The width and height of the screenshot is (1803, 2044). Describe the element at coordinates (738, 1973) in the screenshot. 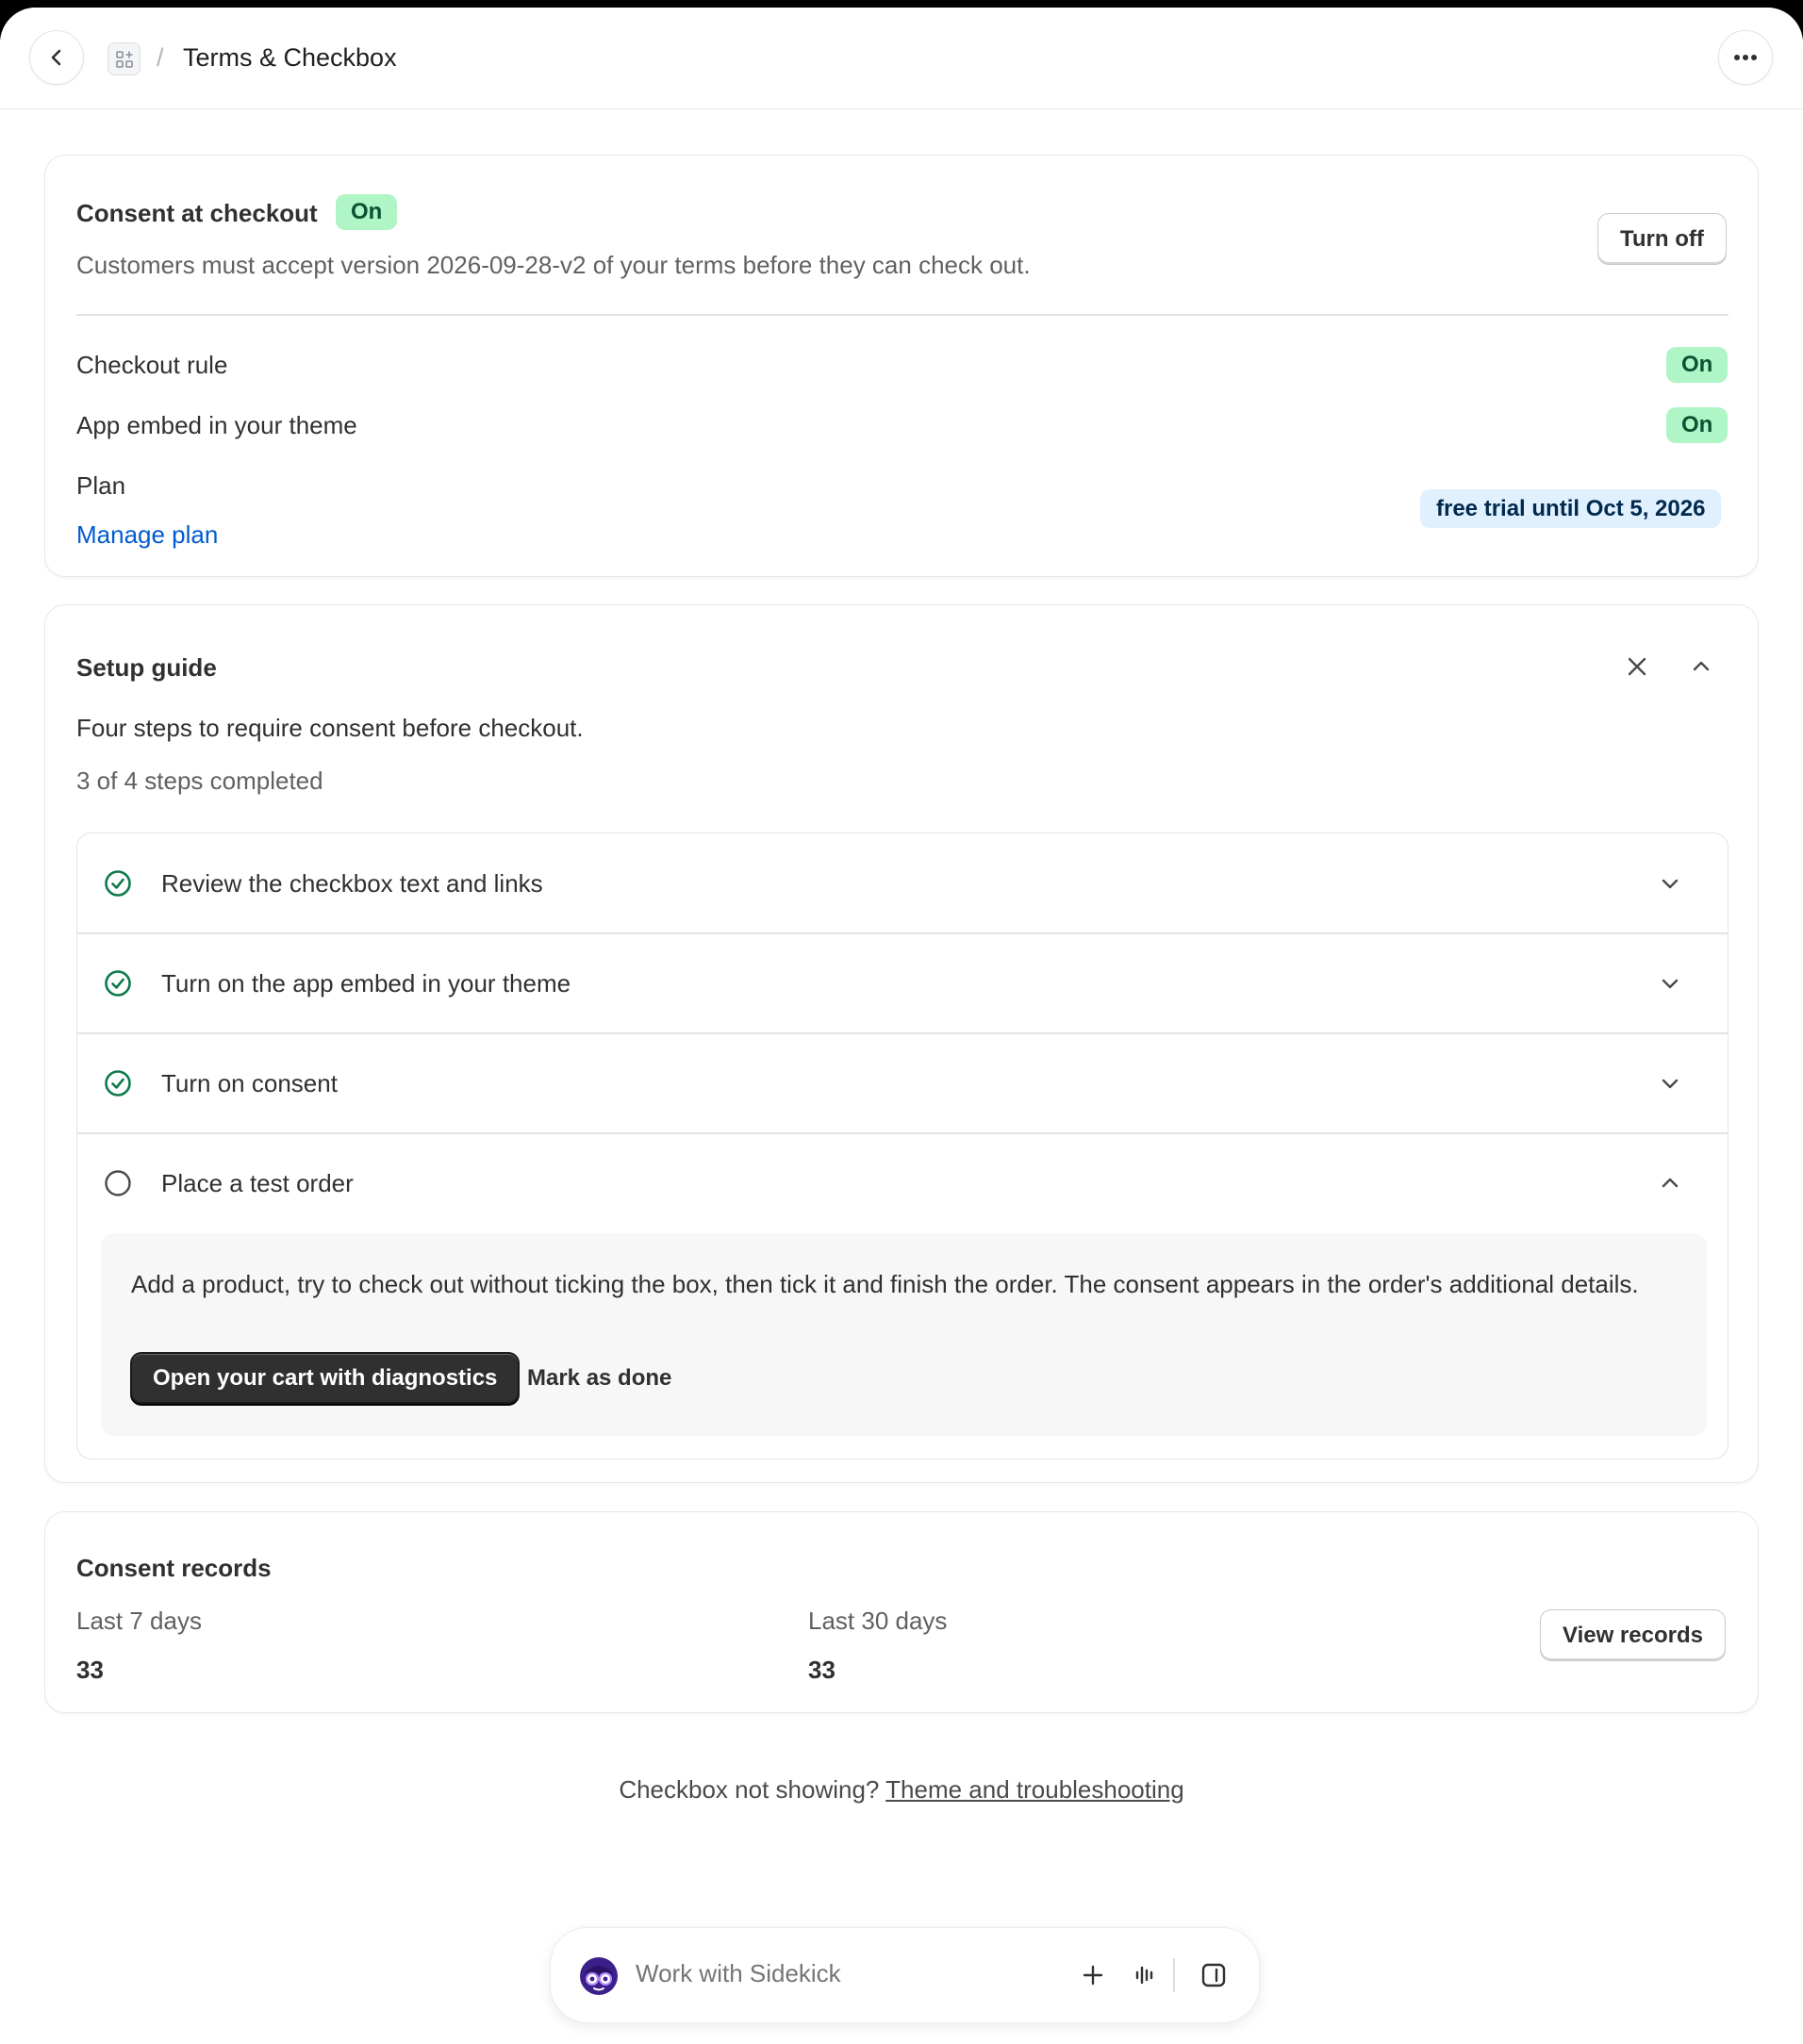

I see `sidekick-input: Work with Sidekick` at that location.